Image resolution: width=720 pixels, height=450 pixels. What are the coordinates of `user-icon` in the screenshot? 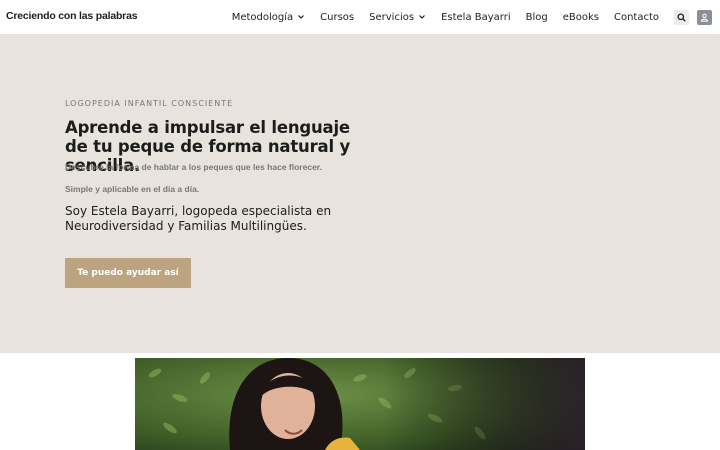 It's located at (704, 17).